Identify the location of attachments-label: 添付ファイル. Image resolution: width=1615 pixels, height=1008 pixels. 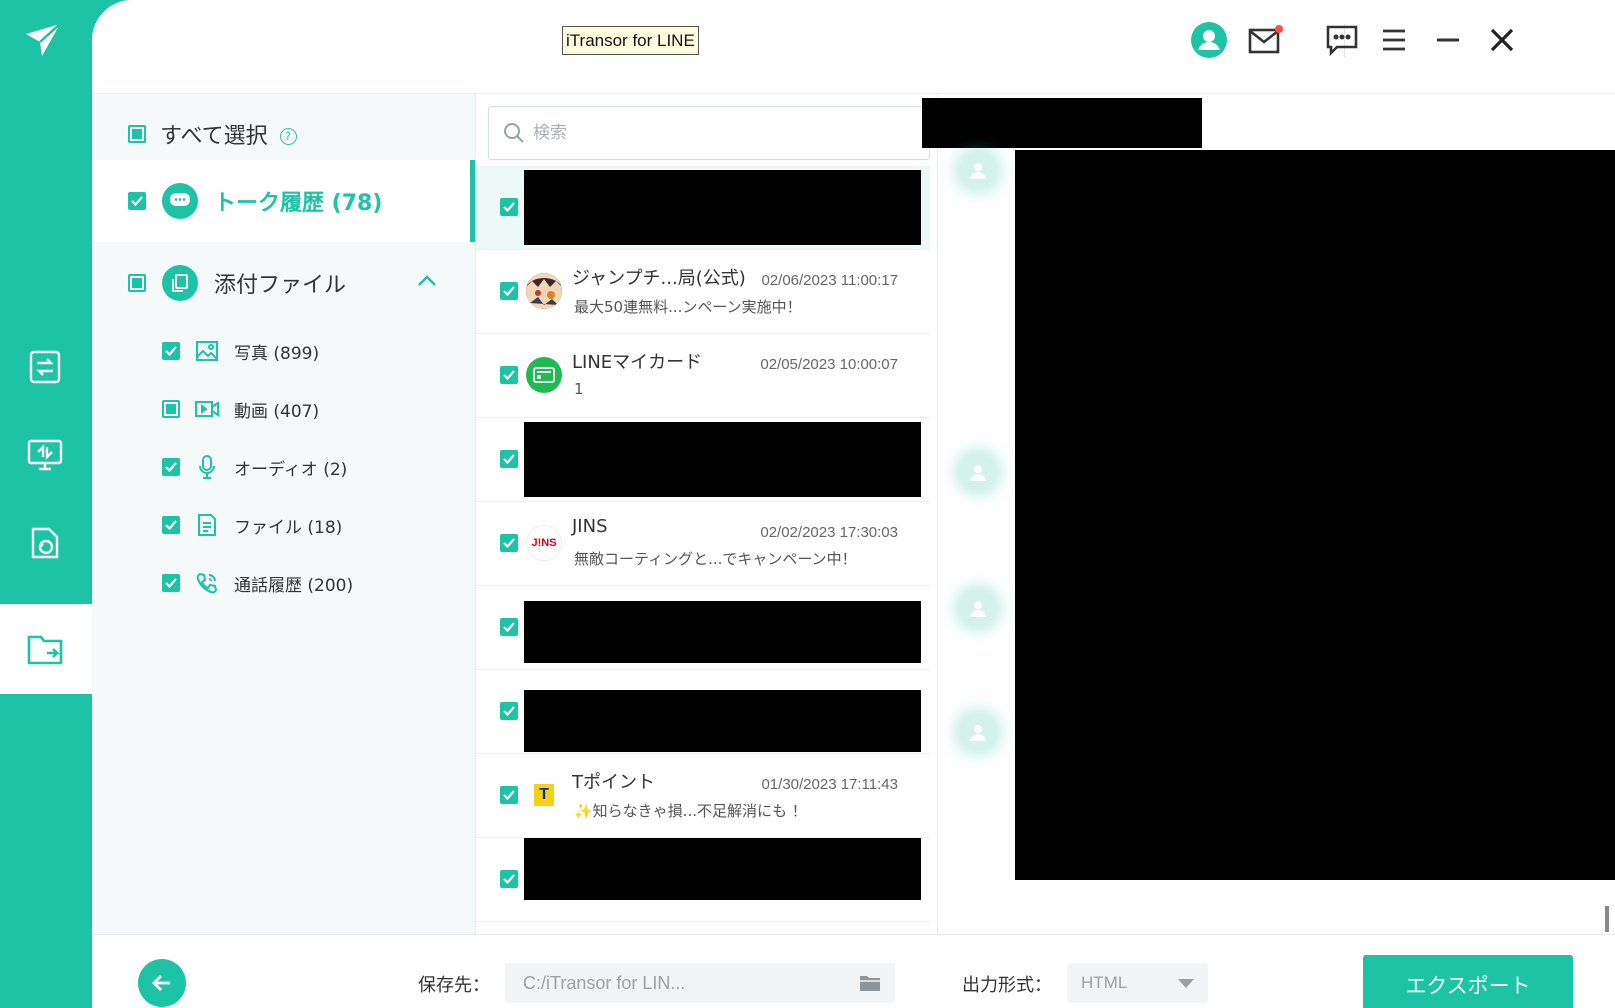
(280, 285).